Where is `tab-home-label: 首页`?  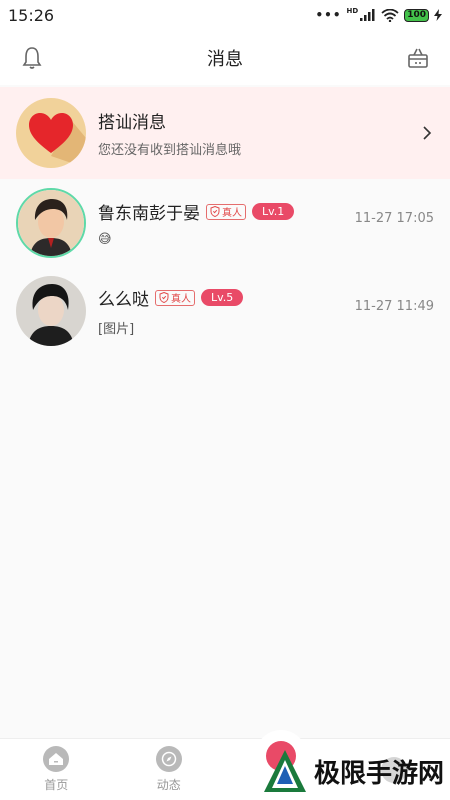 tab-home-label: 首页 is located at coordinates (56, 785).